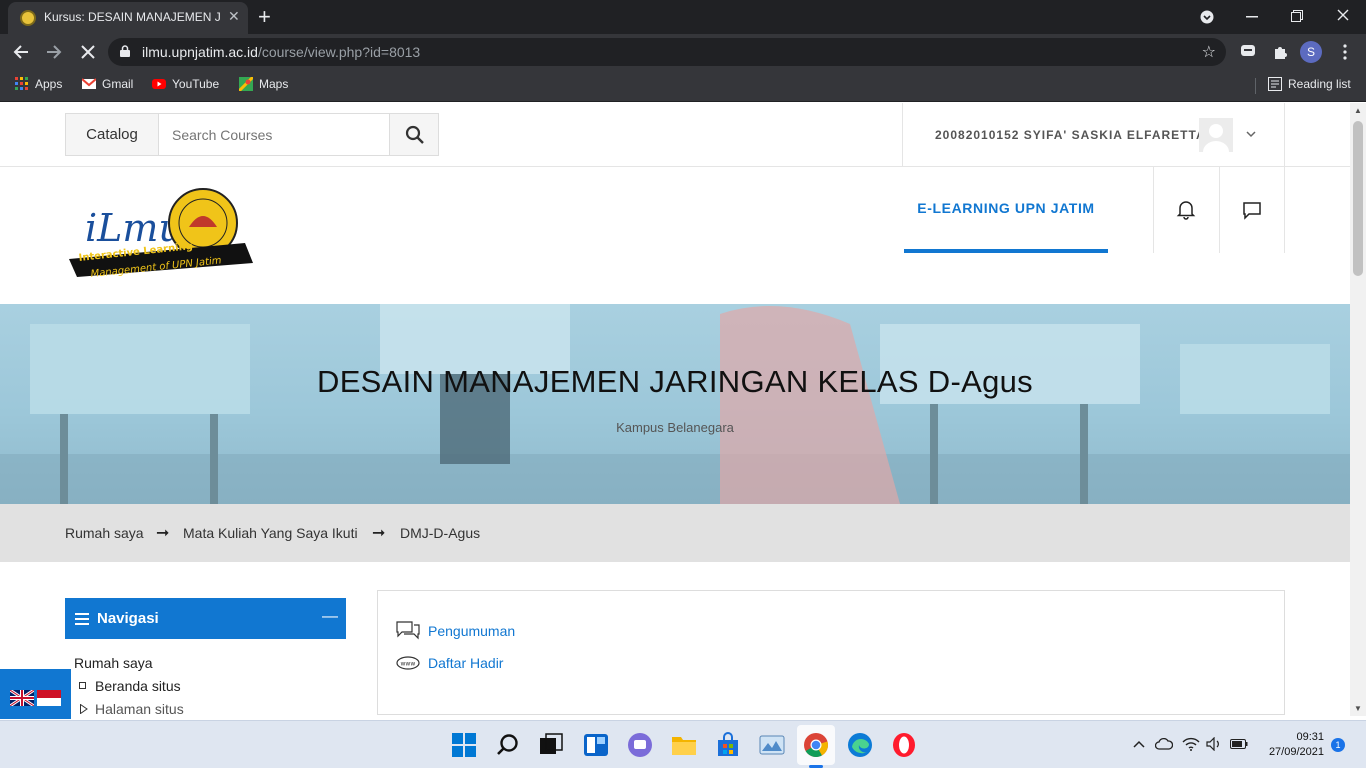 The image size is (1366, 768). What do you see at coordinates (113, 663) in the screenshot?
I see `nav-item-rumah-saya: Rumah saya` at bounding box center [113, 663].